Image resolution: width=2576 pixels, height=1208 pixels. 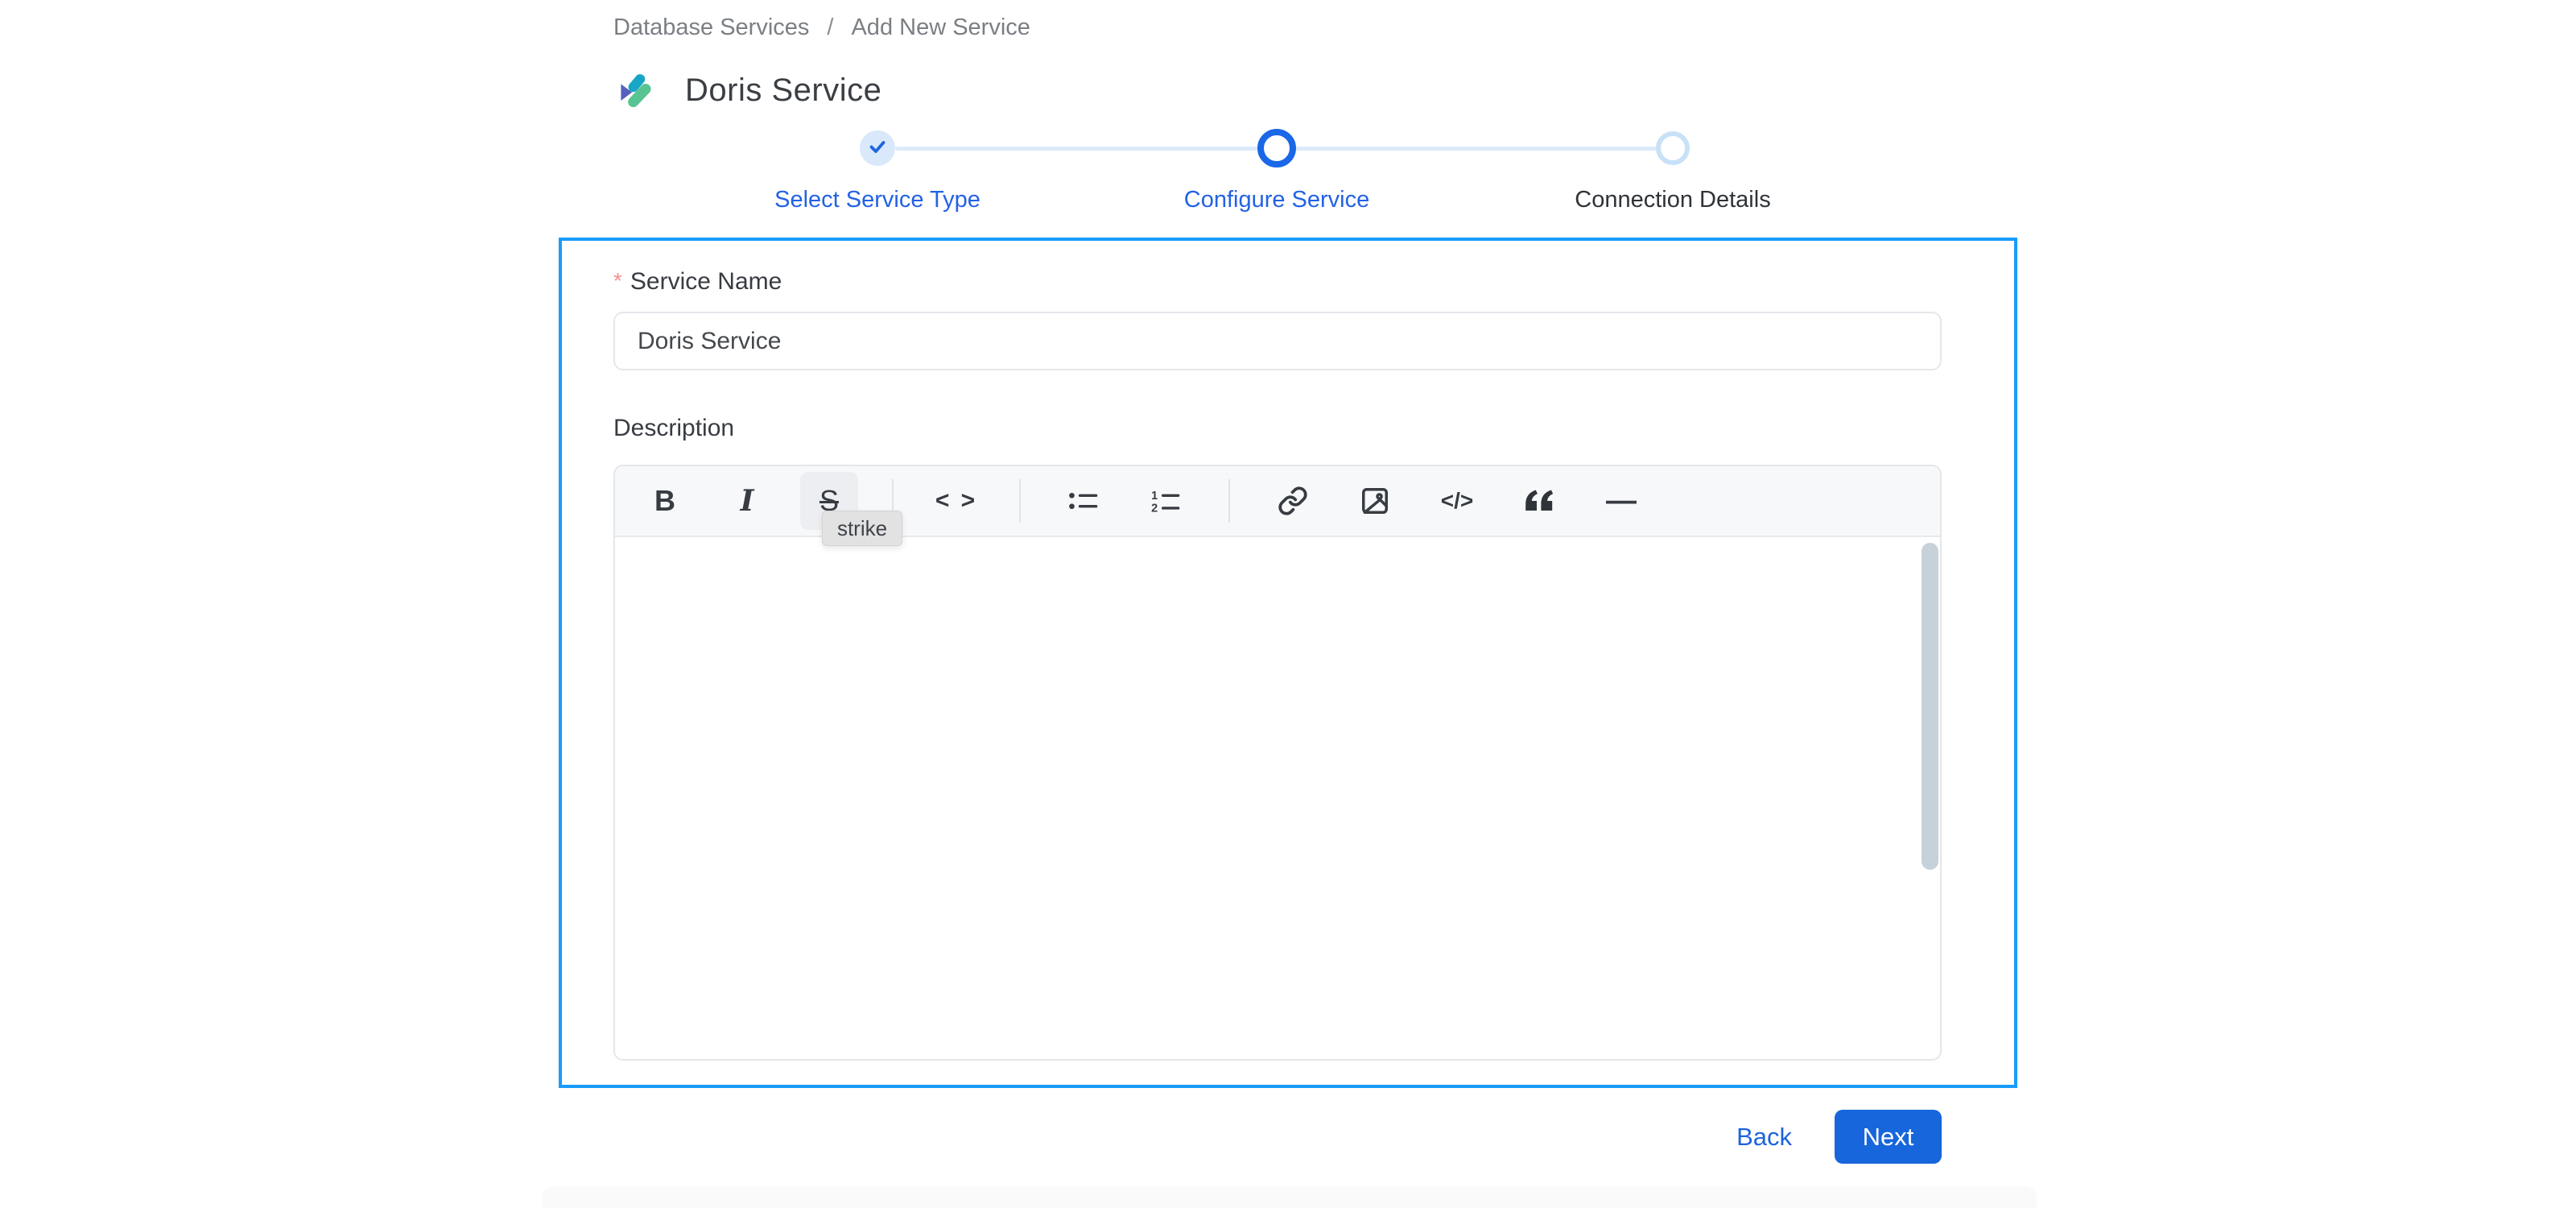 I want to click on editor-toolbar: B I S < > 1 2 </> —, so click(x=1277, y=501).